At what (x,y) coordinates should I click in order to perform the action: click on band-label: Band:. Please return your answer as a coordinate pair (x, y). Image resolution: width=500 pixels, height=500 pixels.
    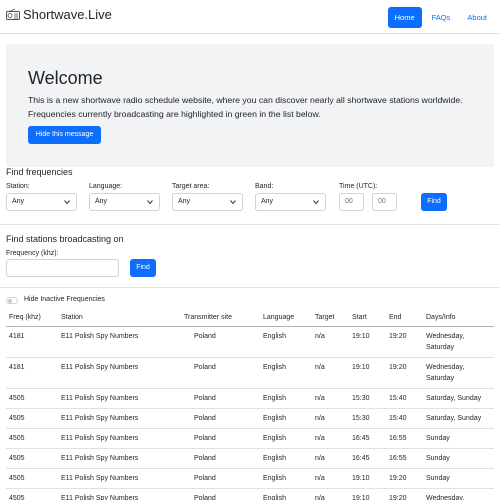
    Looking at the image, I should click on (264, 186).